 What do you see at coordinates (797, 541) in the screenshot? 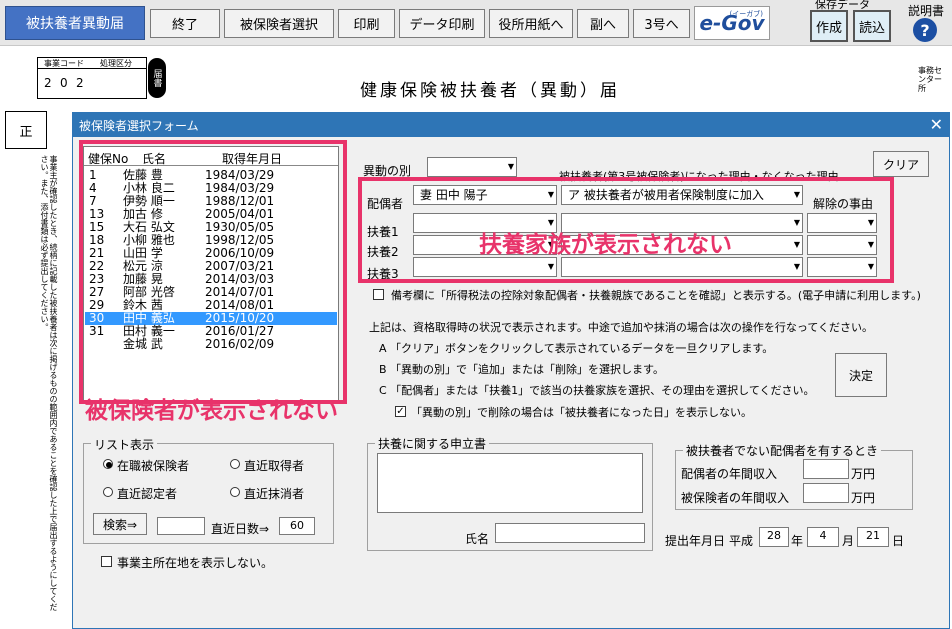
I see `year-unit: 年` at bounding box center [797, 541].